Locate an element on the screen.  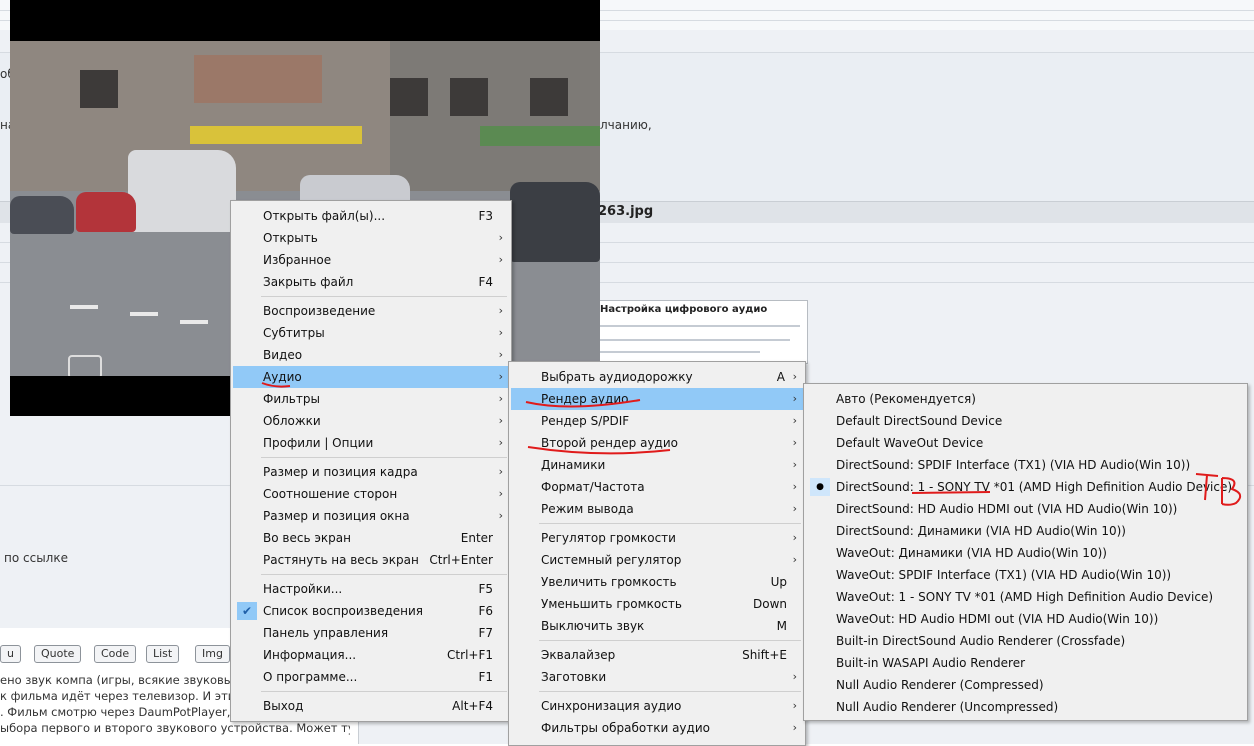
renderer-item-авто-рекомендуется: Авто (Рекомендуется) is located at coordinates (1025, 399).